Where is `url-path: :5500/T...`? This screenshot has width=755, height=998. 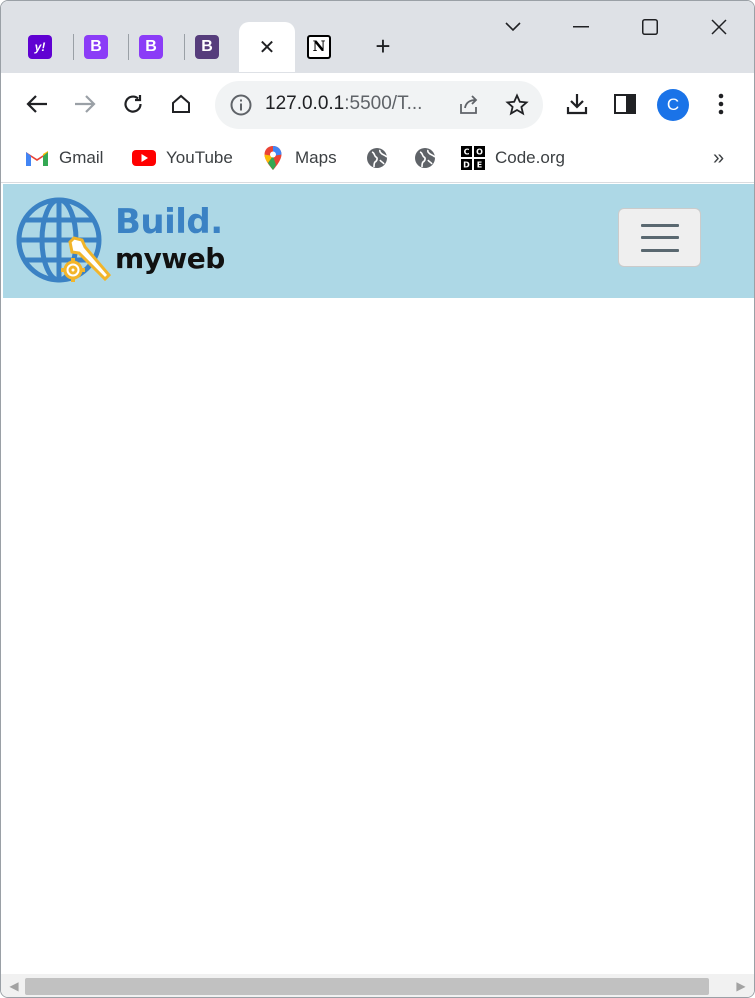 url-path: :5500/T... is located at coordinates (383, 103).